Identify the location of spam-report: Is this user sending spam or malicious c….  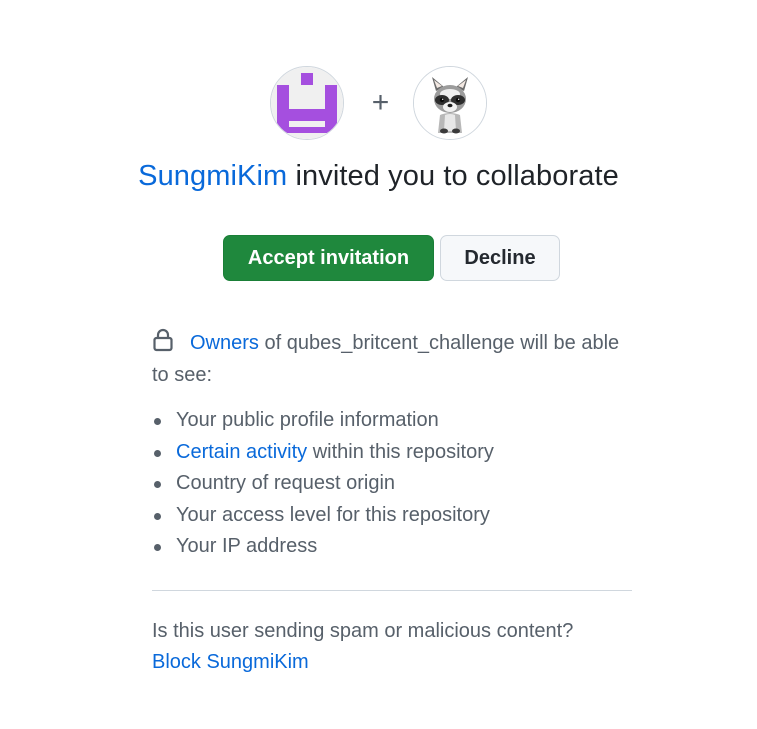
(392, 647).